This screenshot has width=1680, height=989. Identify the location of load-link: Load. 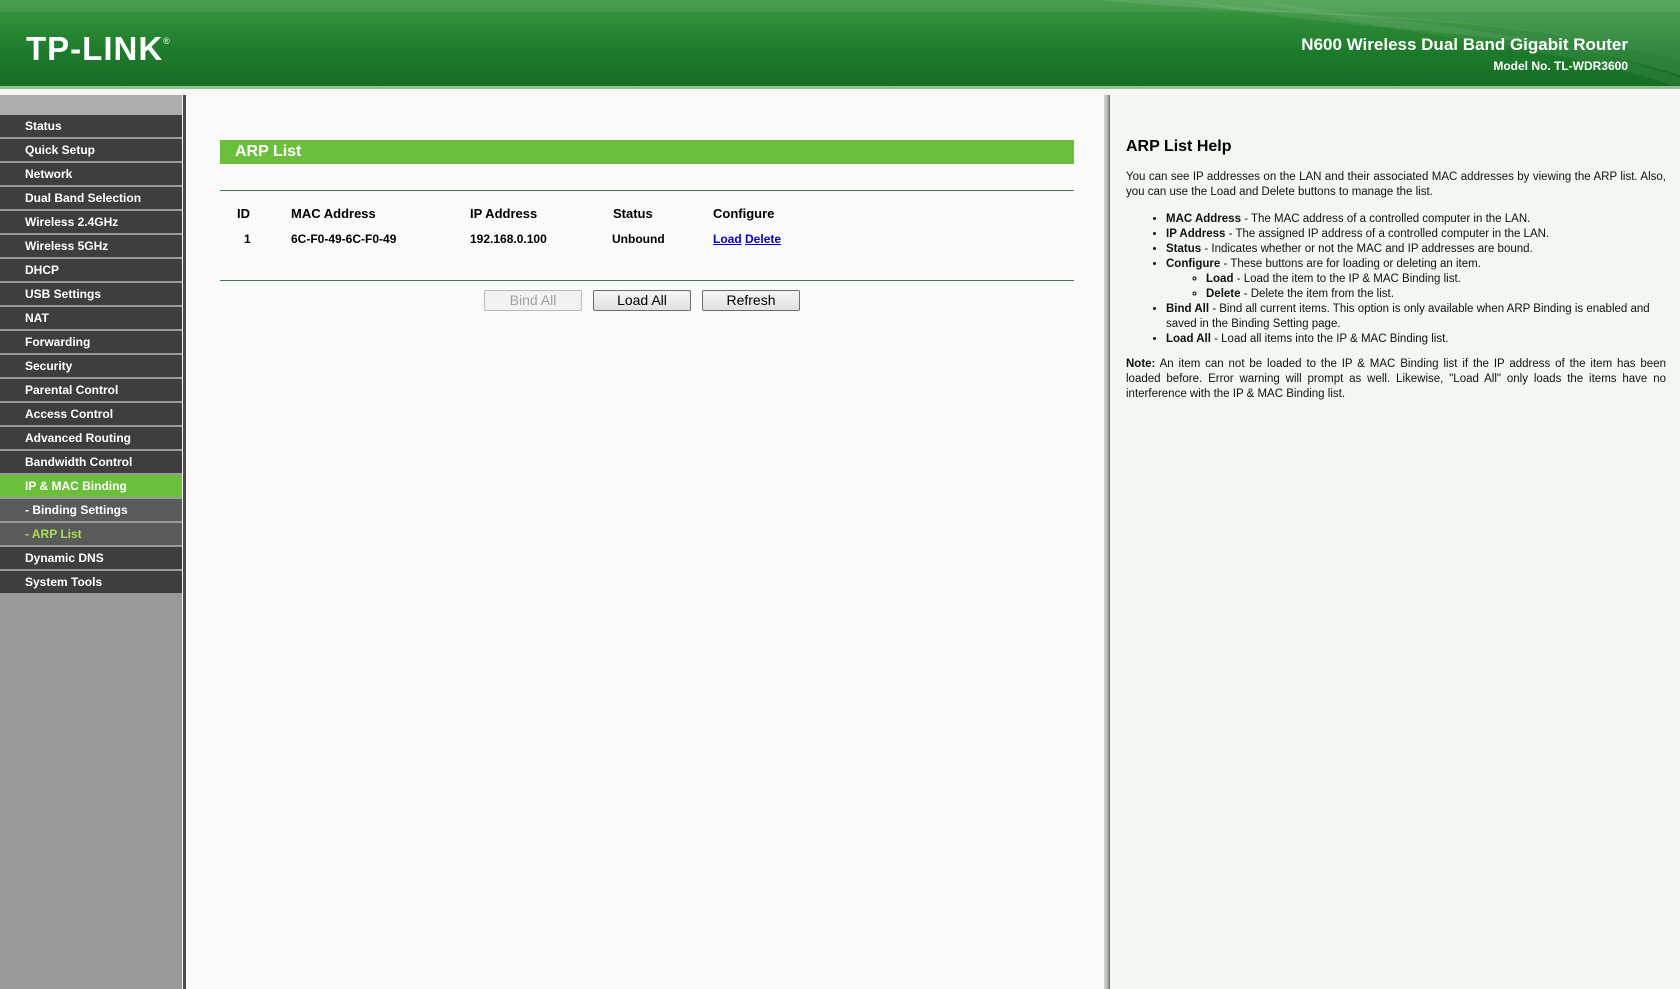
(727, 239).